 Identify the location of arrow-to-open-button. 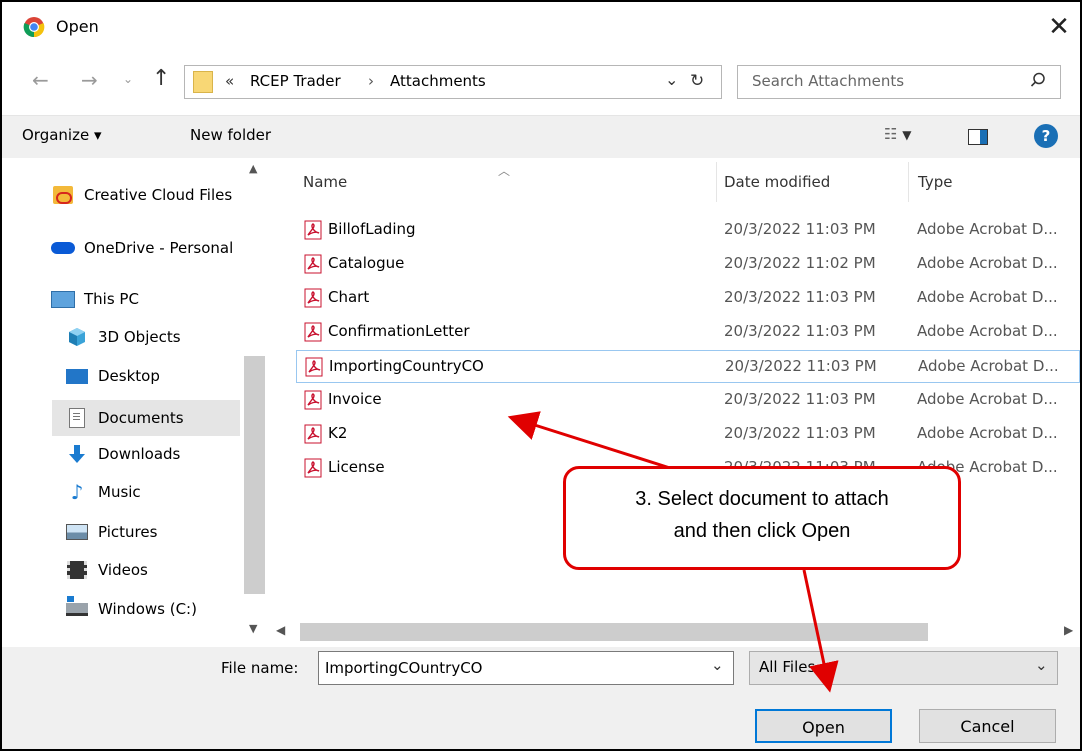
(820, 631).